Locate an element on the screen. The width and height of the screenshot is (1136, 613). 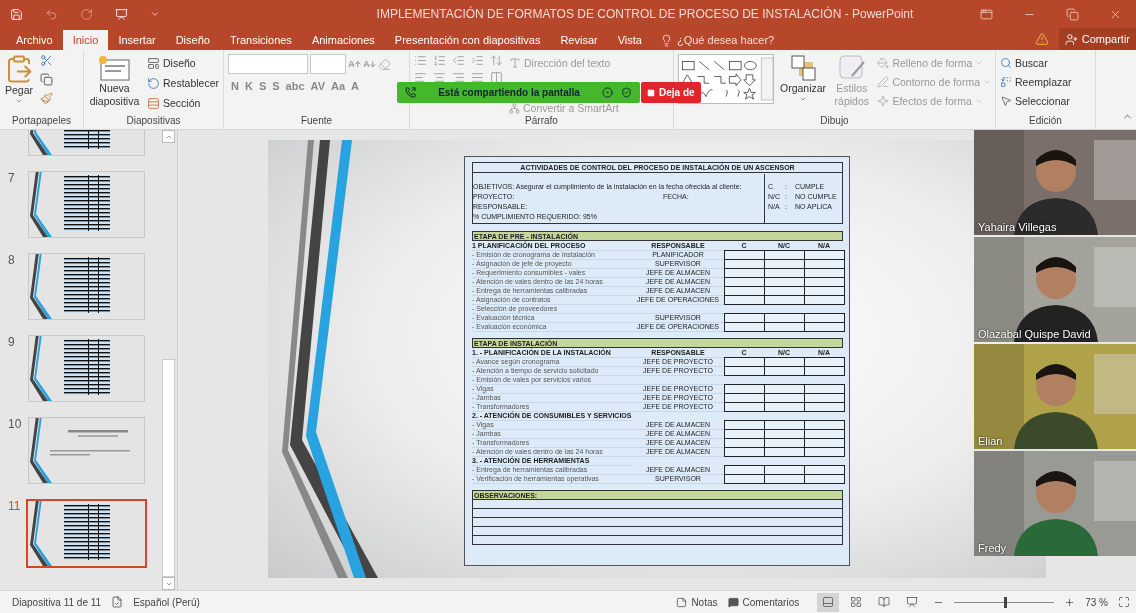
notes-icon is located at coordinates (682, 602).